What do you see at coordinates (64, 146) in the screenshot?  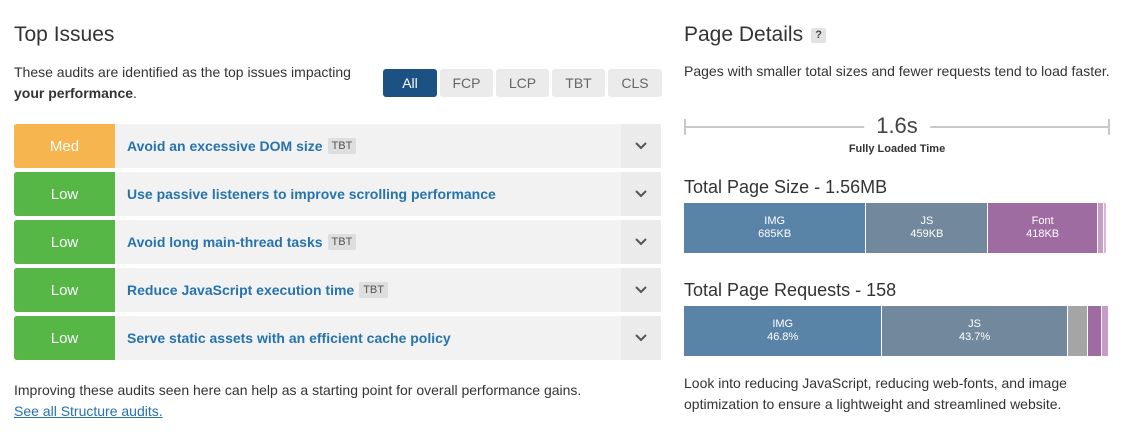 I see `severity-badge: Med` at bounding box center [64, 146].